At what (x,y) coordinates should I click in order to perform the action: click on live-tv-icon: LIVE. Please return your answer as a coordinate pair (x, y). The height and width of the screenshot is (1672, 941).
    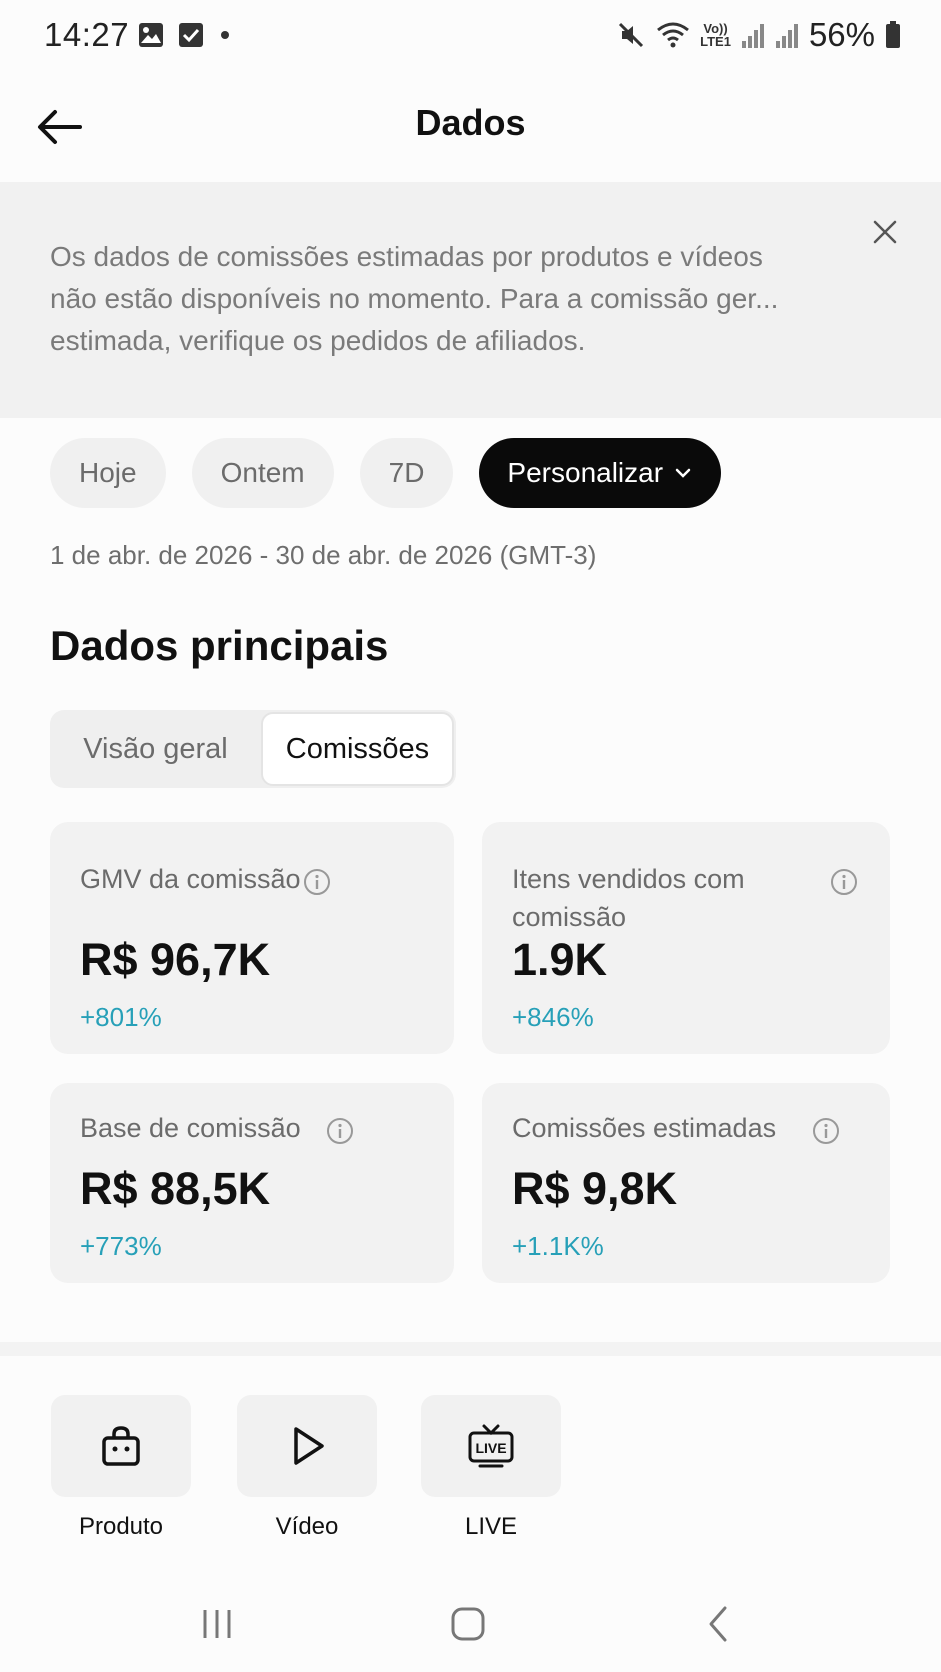
    Looking at the image, I should click on (491, 1446).